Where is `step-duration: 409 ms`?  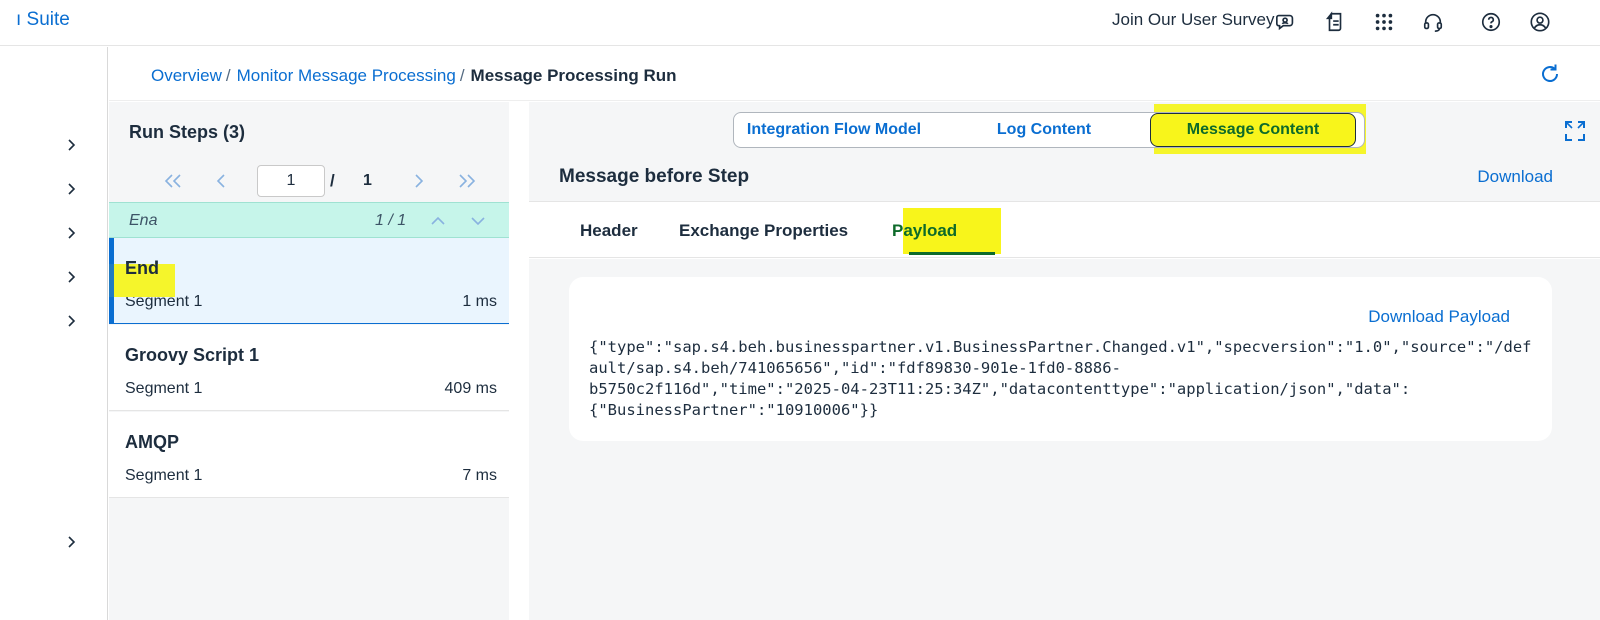
step-duration: 409 ms is located at coordinates (470, 388).